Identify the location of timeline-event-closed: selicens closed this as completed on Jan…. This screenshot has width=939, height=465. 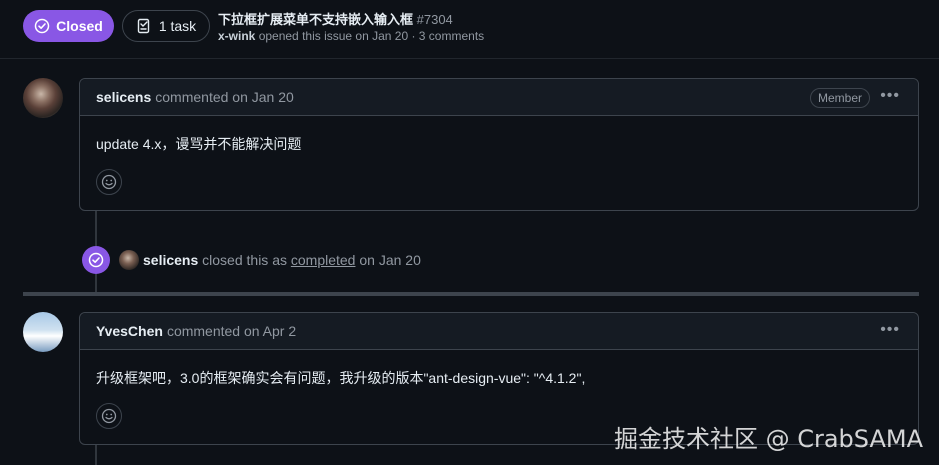
(251, 260).